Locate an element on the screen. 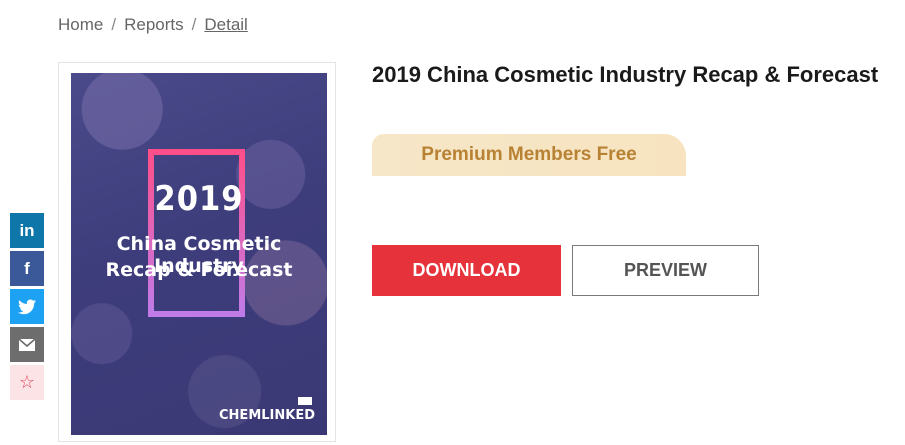 The image size is (905, 445). email-icon is located at coordinates (27, 344).